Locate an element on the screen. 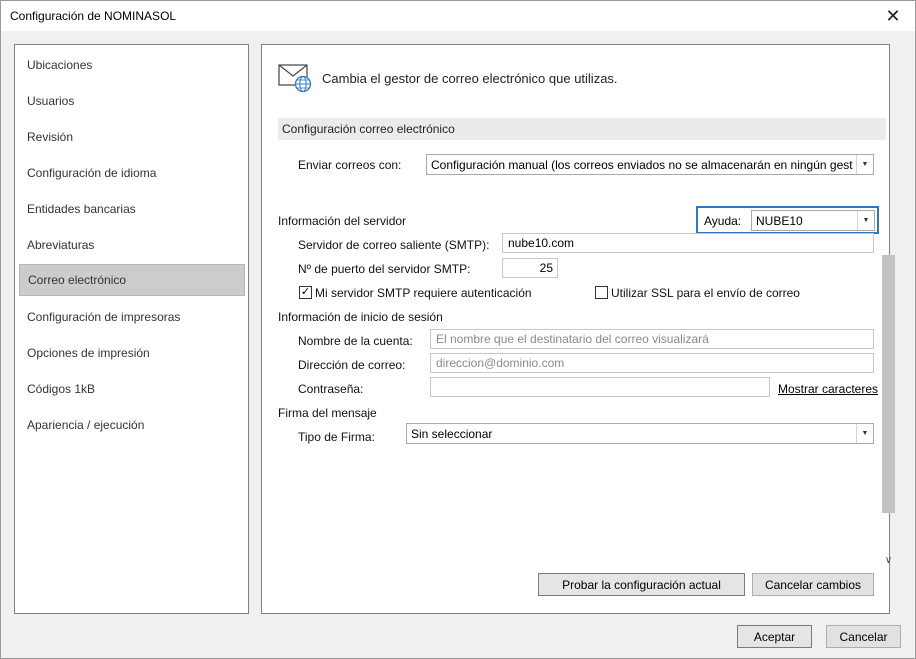 The image size is (916, 659). password-label: Contraseña: is located at coordinates (331, 389).